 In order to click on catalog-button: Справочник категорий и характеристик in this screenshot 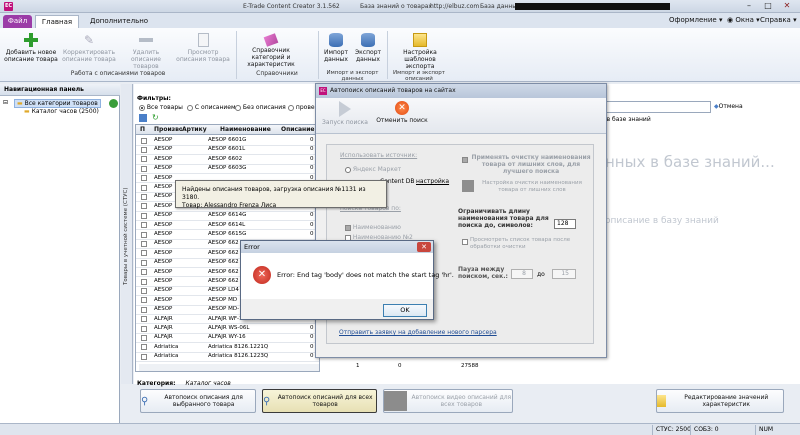, I will do `click(271, 50)`.